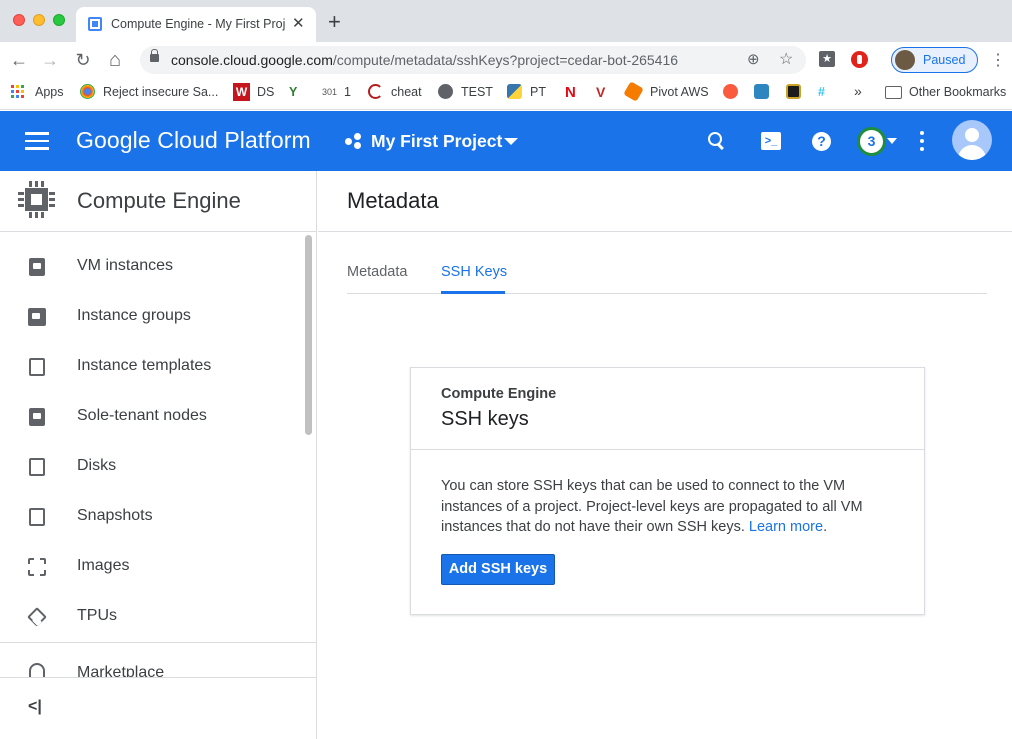  Describe the element at coordinates (474, 272) in the screenshot. I see `tab-ssh-keys: SSH Keys` at that location.